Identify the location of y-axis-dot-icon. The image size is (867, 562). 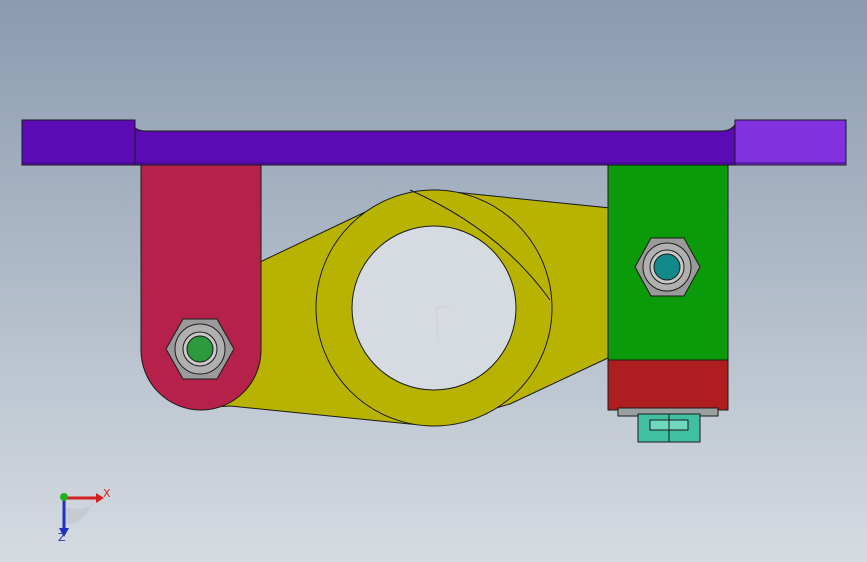
(64, 497).